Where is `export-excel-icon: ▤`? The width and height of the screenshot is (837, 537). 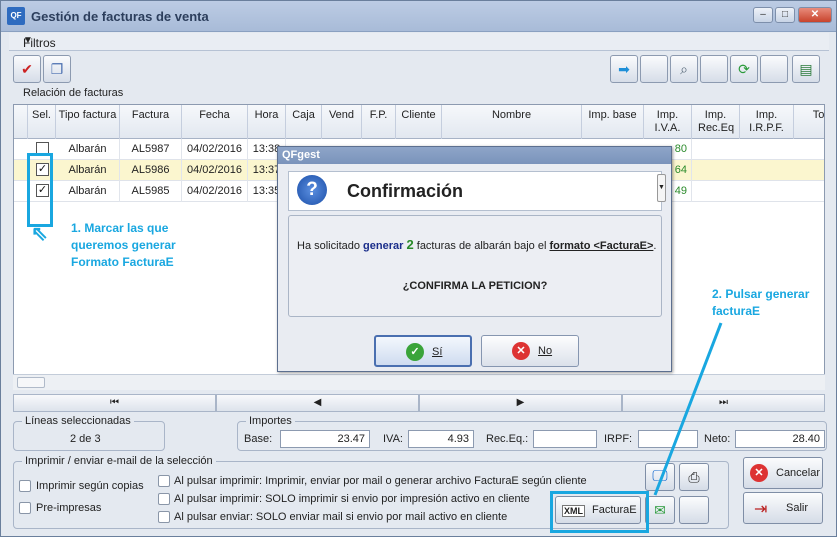 export-excel-icon: ▤ is located at coordinates (806, 69).